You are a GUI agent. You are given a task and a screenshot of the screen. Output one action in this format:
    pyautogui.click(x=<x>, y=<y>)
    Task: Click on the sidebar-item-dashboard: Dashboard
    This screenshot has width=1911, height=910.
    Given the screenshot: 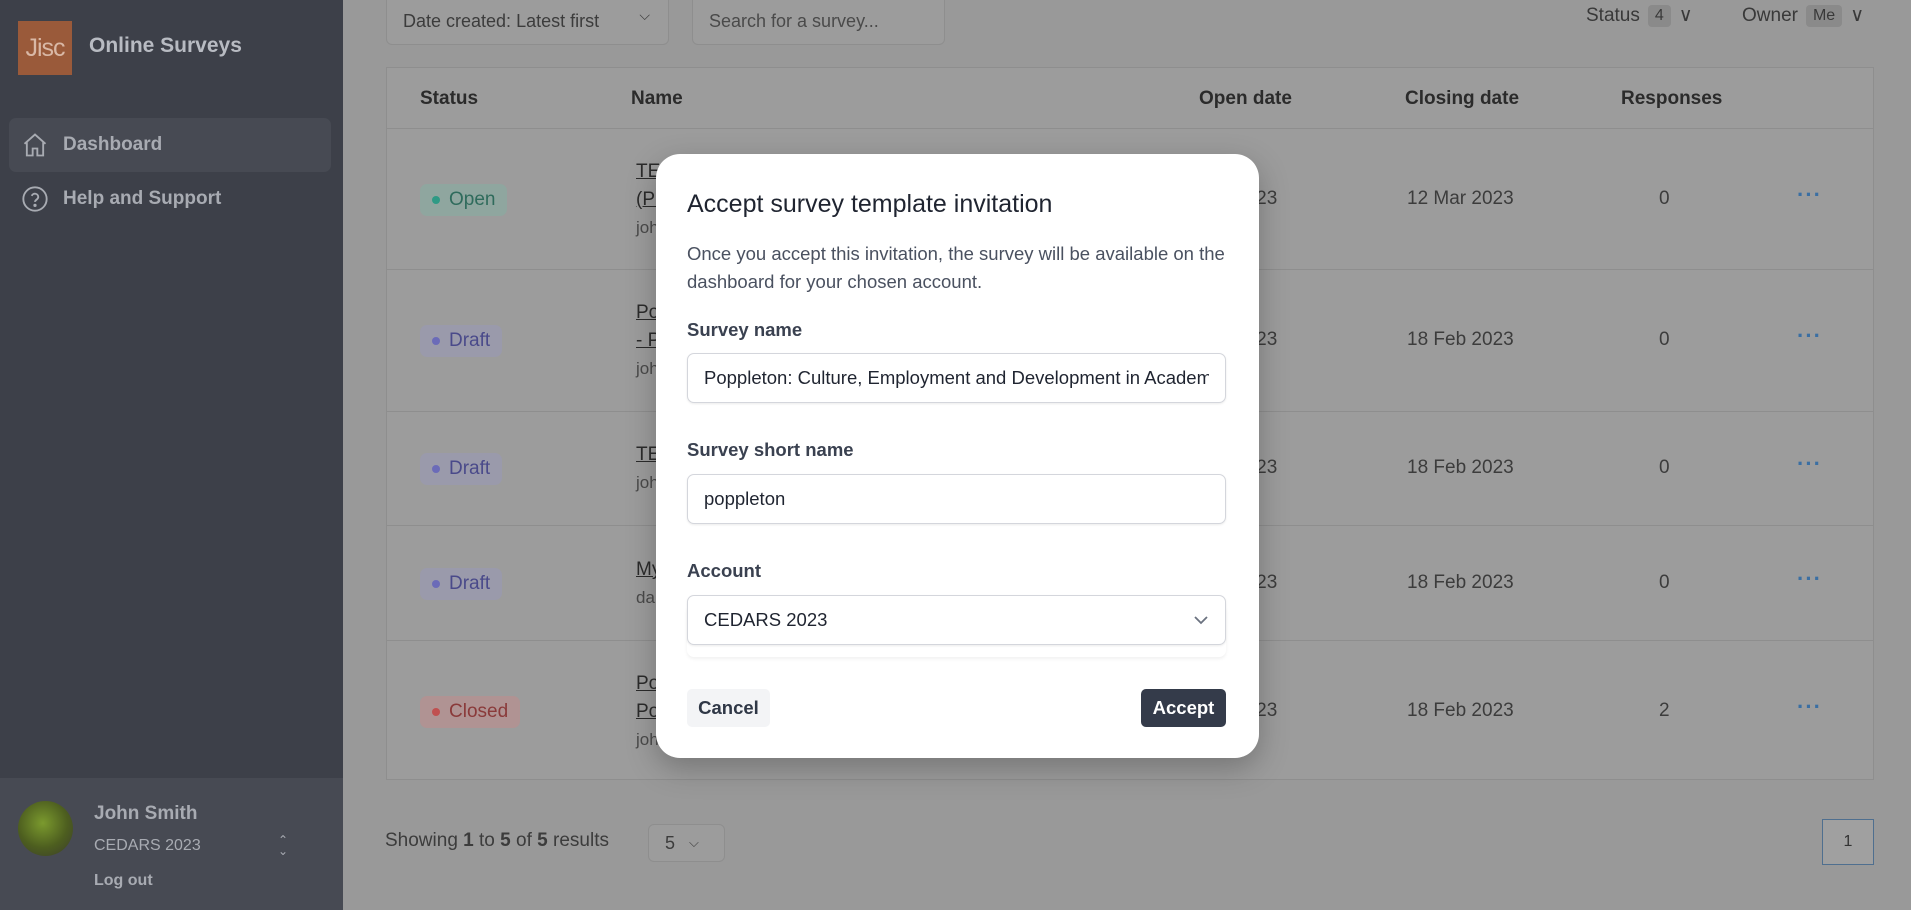 What is the action you would take?
    pyautogui.click(x=170, y=145)
    